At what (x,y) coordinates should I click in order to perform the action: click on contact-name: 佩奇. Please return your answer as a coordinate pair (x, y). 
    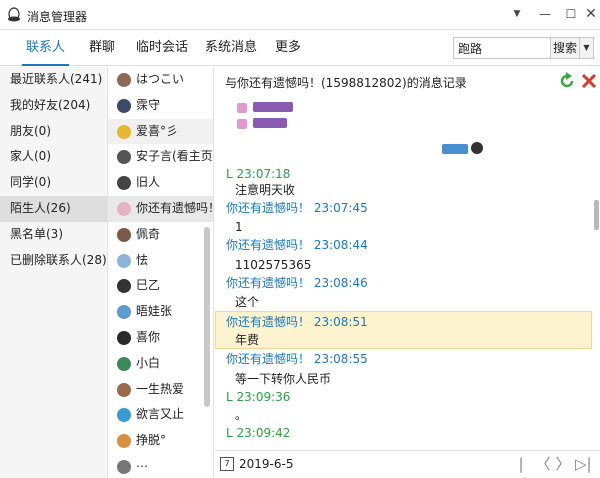
    Looking at the image, I should click on (148, 233).